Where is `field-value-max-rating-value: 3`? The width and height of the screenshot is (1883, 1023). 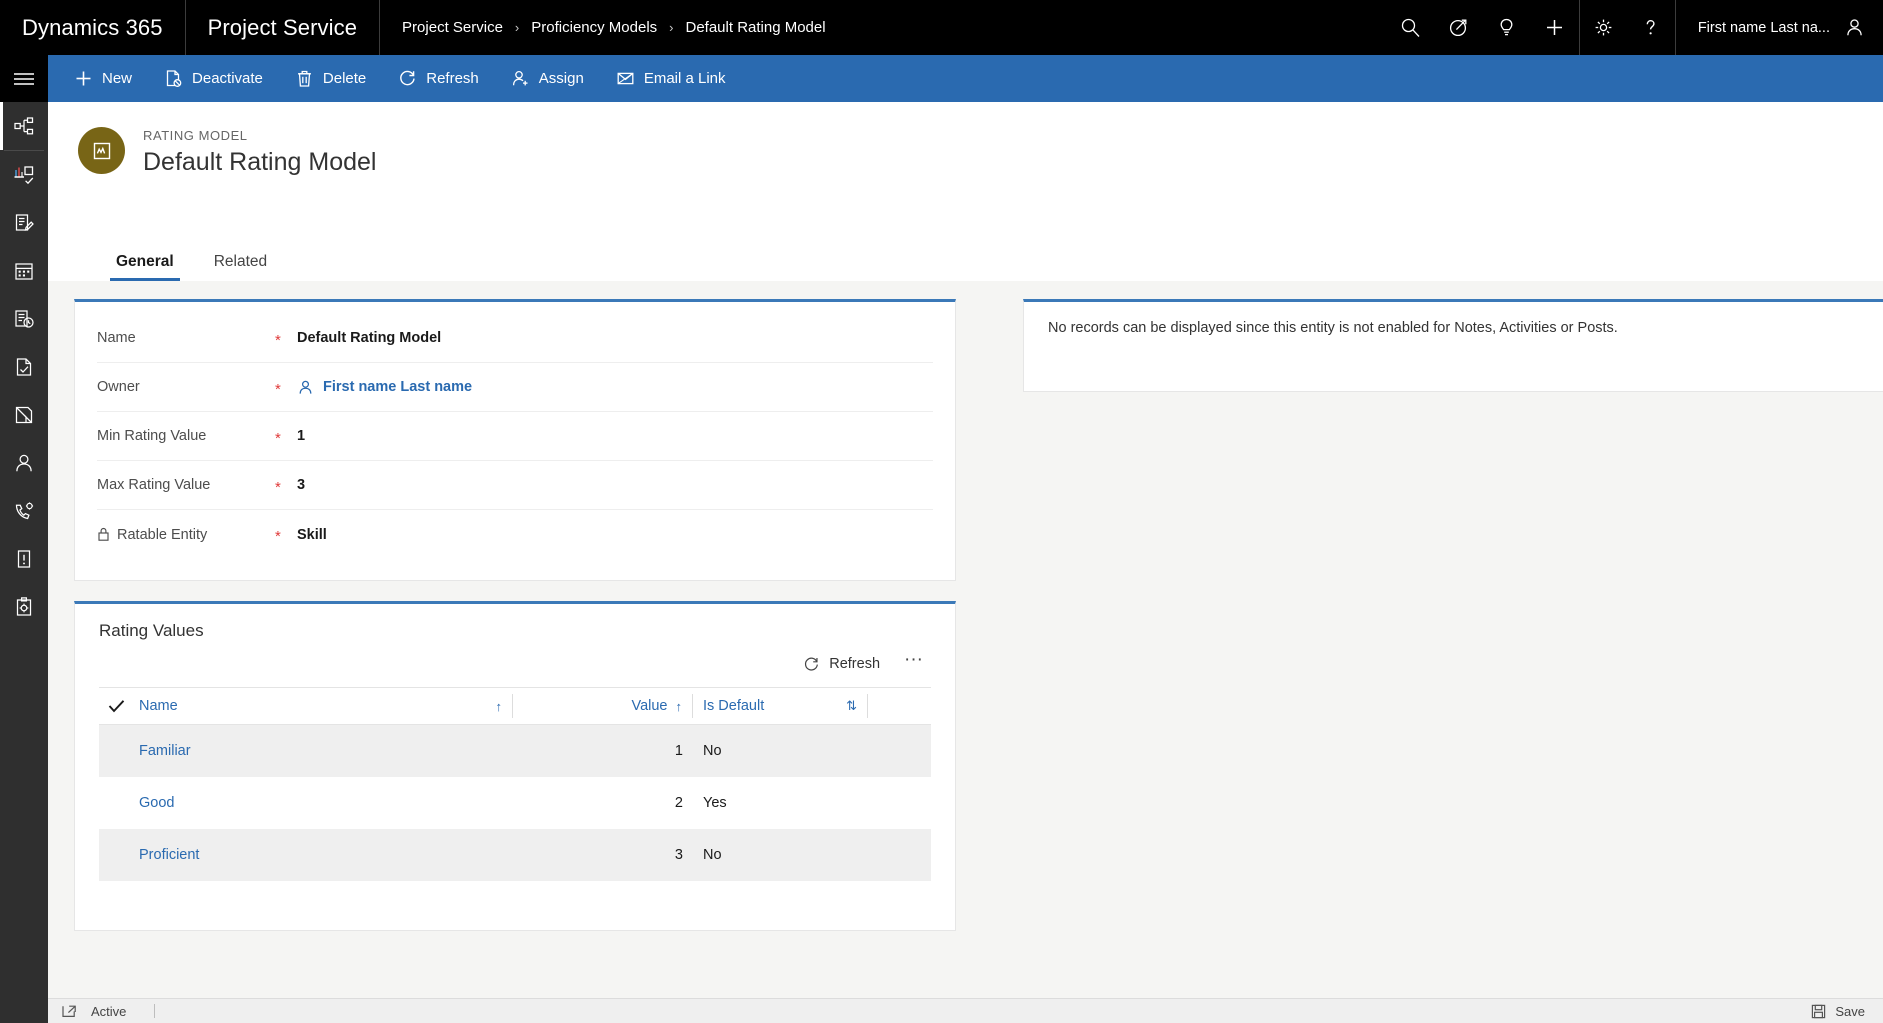
field-value-max-rating-value: 3 is located at coordinates (301, 485).